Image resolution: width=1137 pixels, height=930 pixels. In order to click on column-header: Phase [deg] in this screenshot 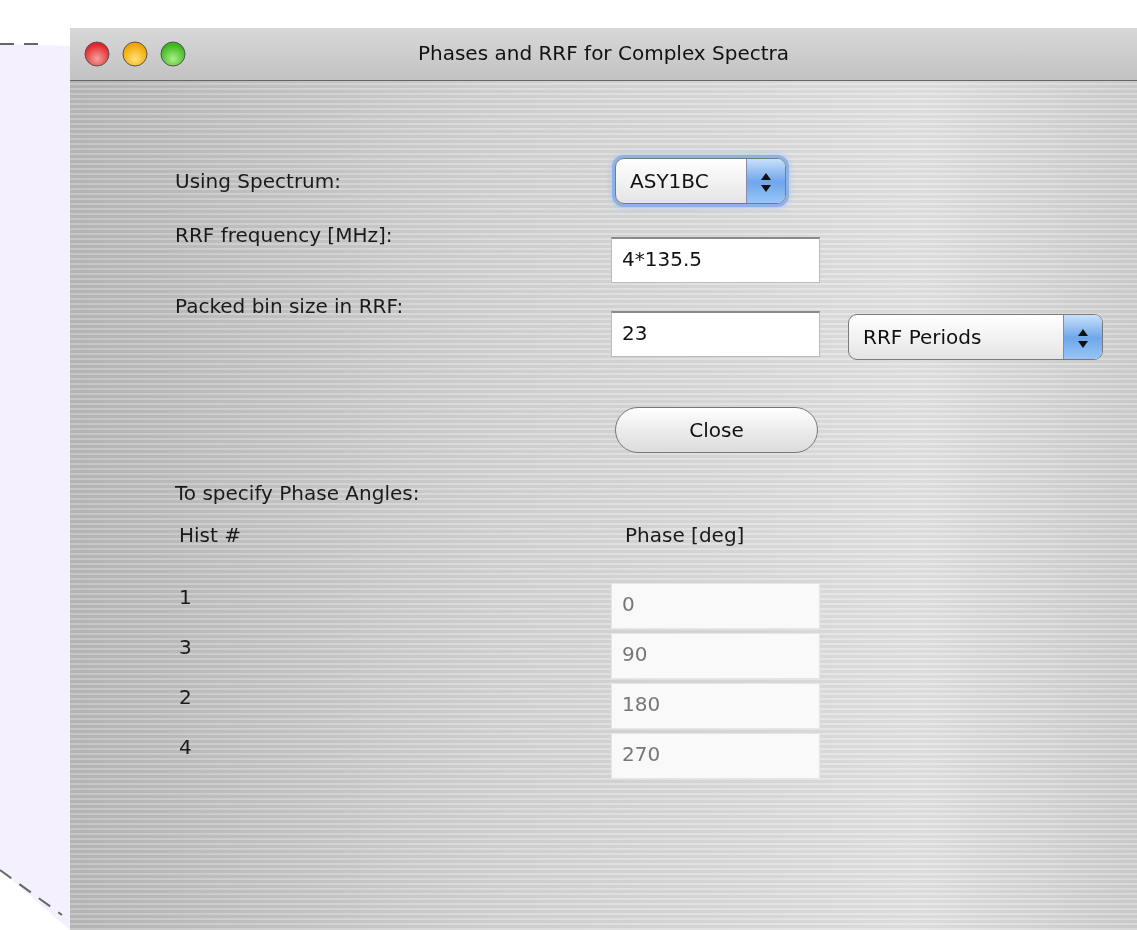, I will do `click(685, 535)`.